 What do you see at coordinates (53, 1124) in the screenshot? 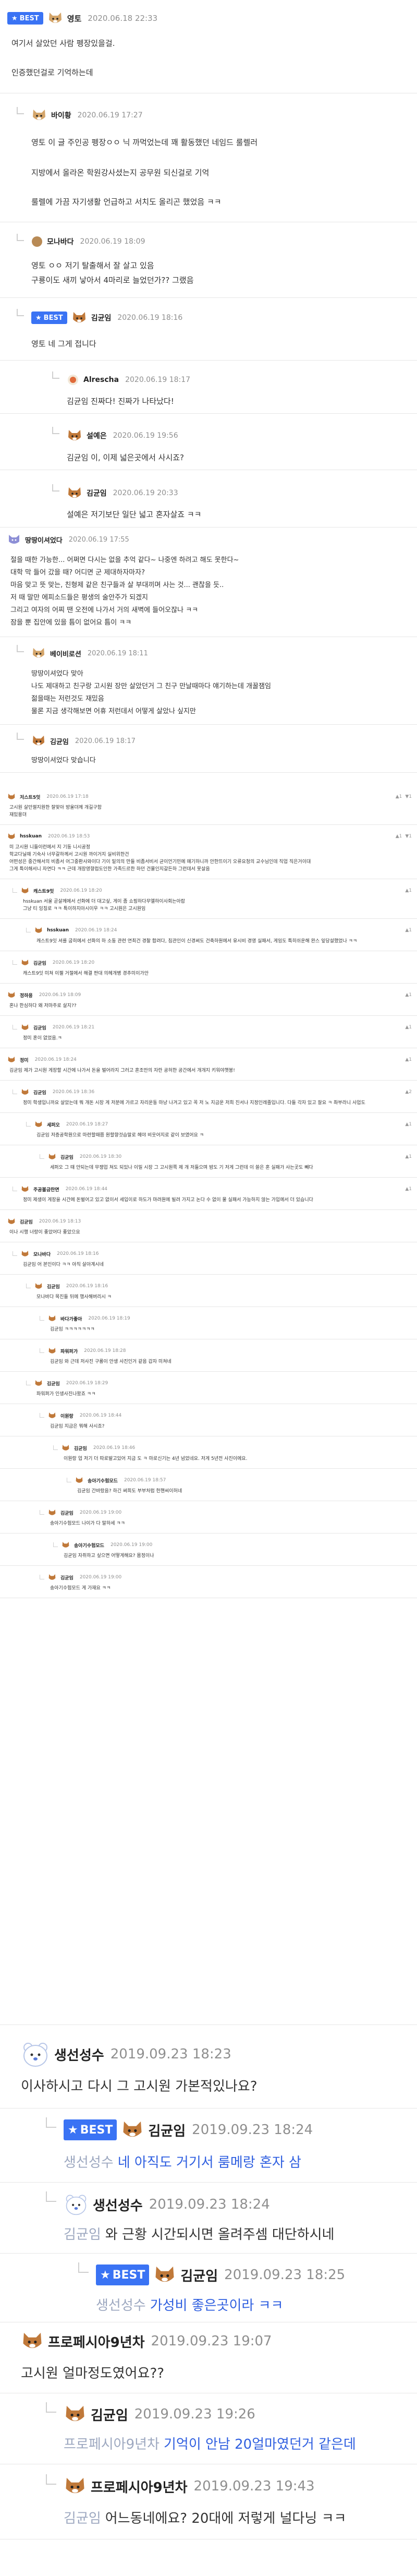
I see `nickname: 세퍼오` at bounding box center [53, 1124].